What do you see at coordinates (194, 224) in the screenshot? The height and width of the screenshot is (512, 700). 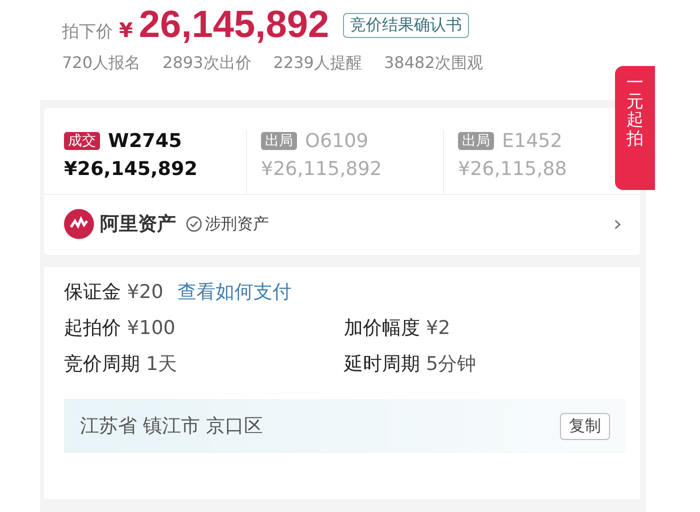 I see `check-circle-icon` at bounding box center [194, 224].